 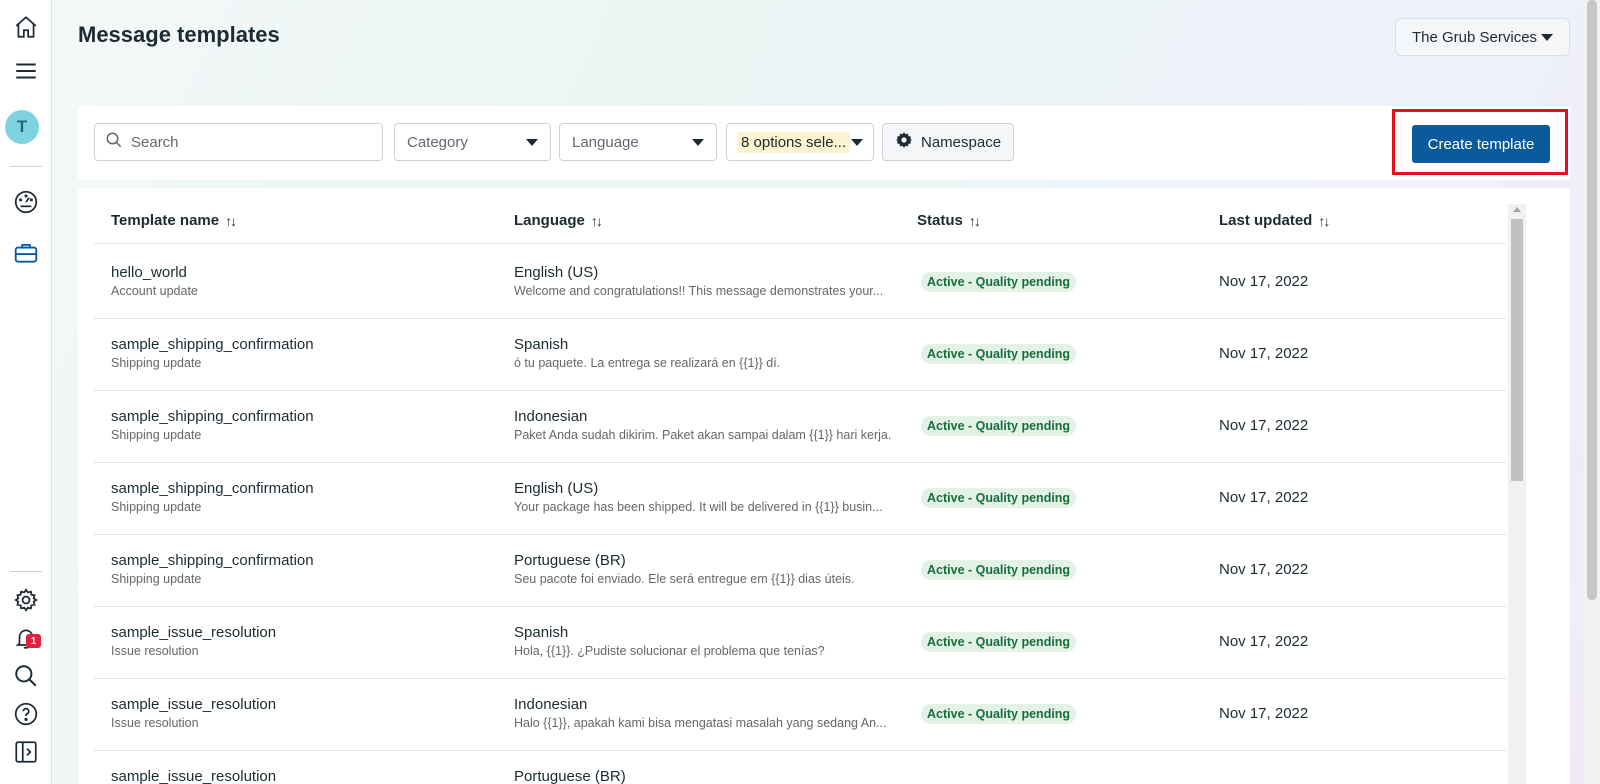 What do you see at coordinates (1592, 300) in the screenshot?
I see `page-scroll-thumb` at bounding box center [1592, 300].